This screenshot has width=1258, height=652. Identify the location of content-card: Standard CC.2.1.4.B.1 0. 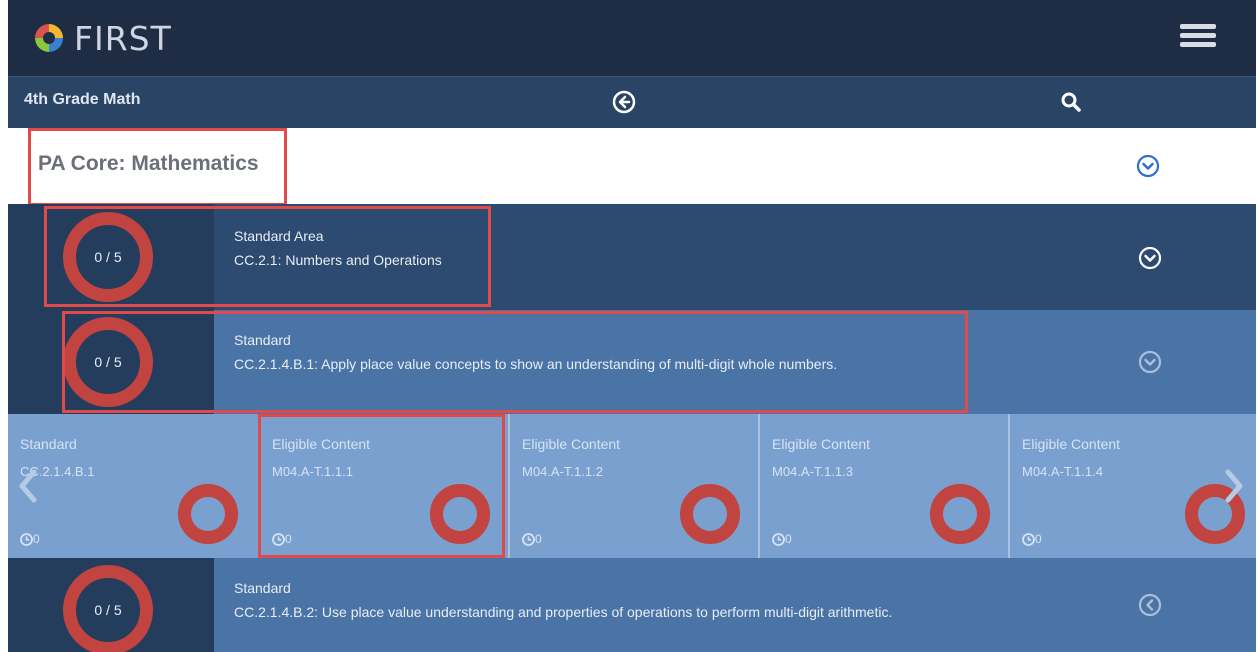
(133, 486).